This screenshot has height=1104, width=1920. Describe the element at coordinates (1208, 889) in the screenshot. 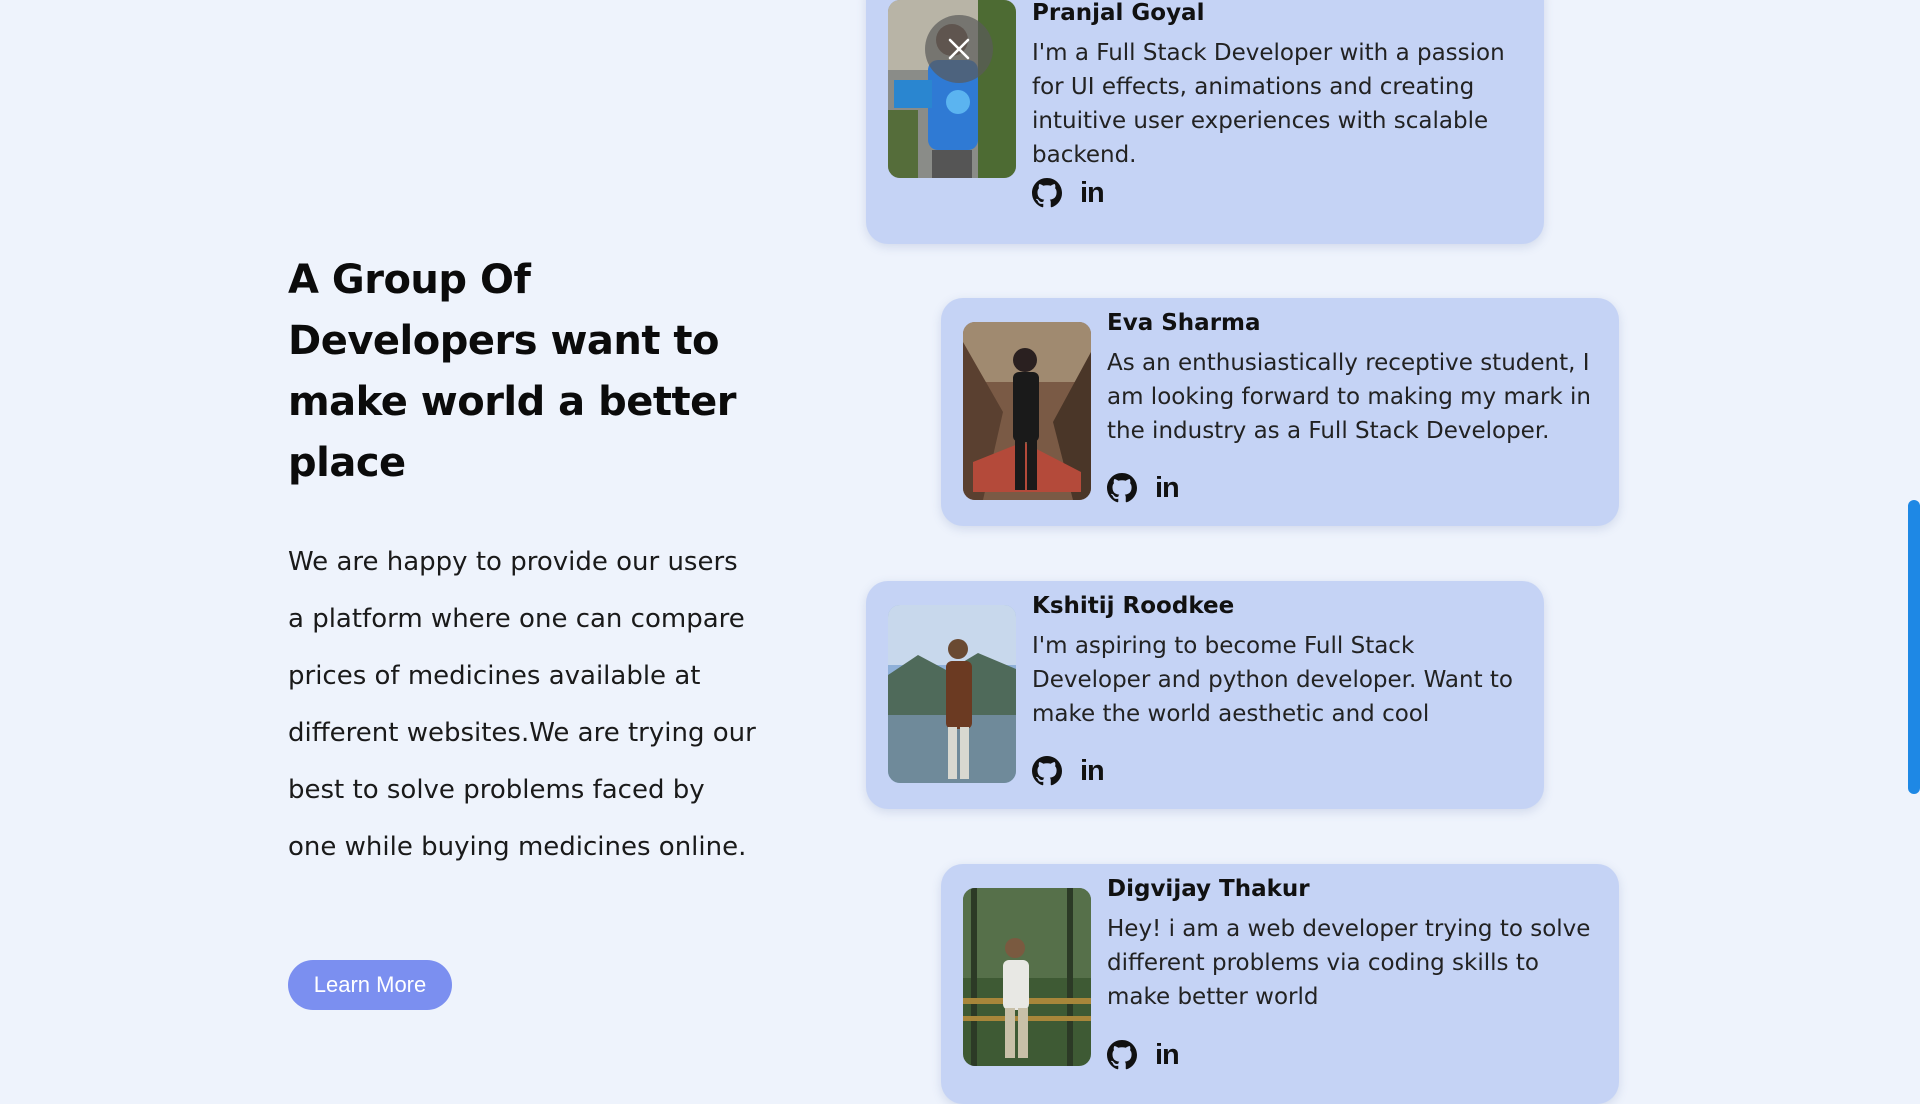

I see `developer-name: Digvijay Thakur` at that location.